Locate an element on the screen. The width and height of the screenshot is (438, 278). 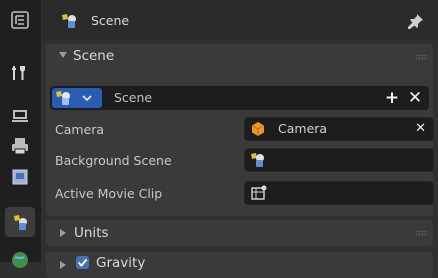
camera-clear-button: ✕ is located at coordinates (420, 128).